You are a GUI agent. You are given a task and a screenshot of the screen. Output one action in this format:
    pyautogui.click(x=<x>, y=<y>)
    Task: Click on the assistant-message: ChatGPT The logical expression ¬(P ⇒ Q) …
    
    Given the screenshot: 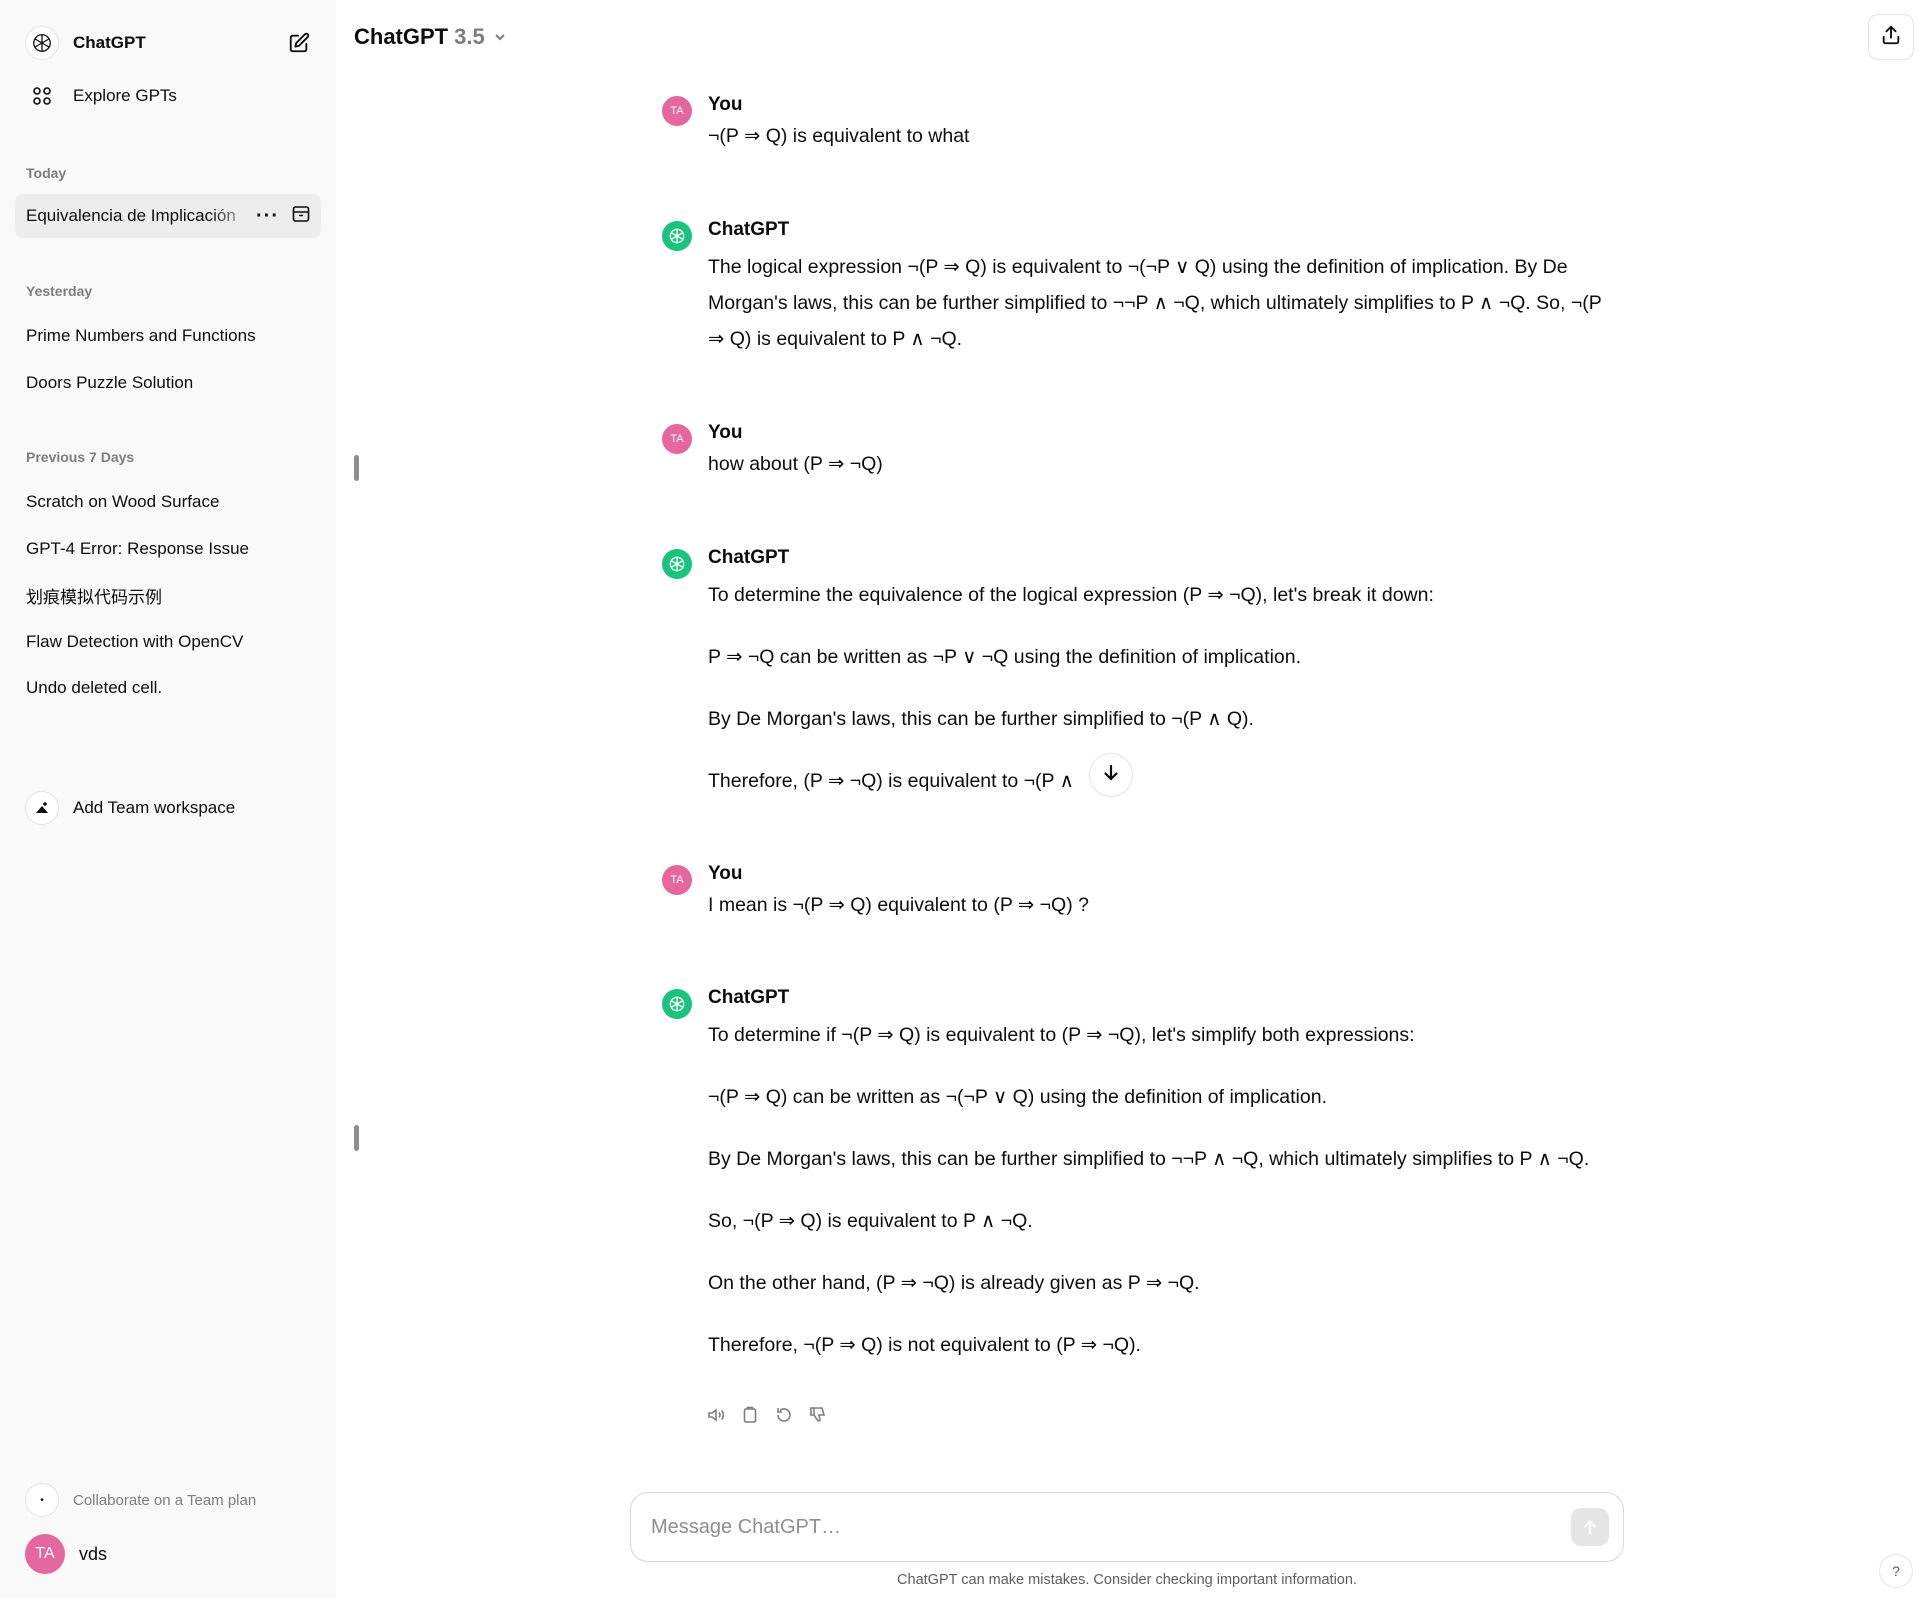 What is the action you would take?
    pyautogui.click(x=1132, y=287)
    